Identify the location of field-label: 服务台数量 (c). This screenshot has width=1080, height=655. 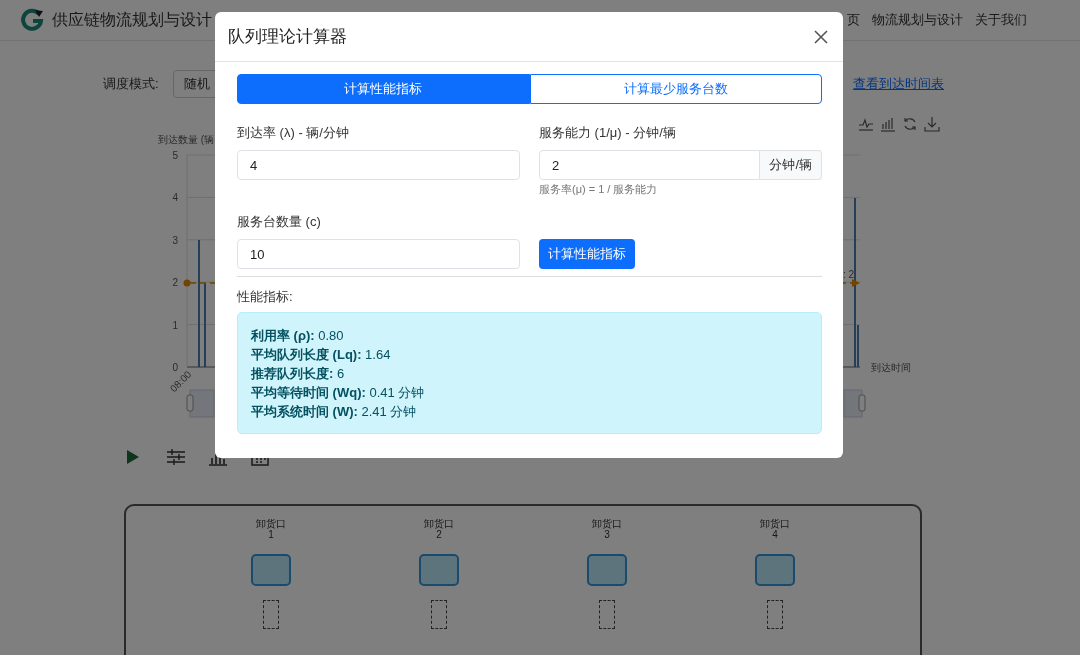
(279, 222).